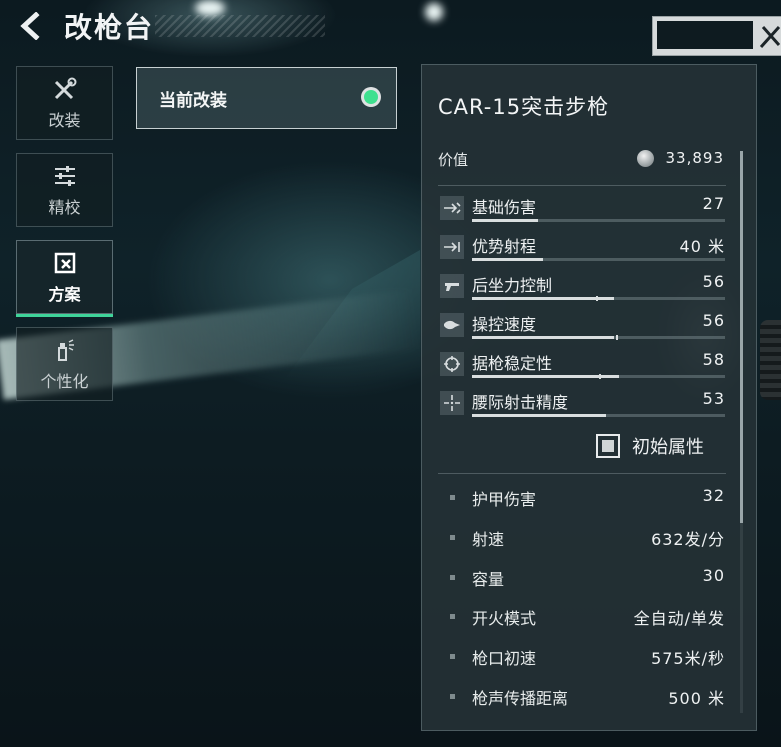  What do you see at coordinates (65, 350) in the screenshot?
I see `spray-can-icon` at bounding box center [65, 350].